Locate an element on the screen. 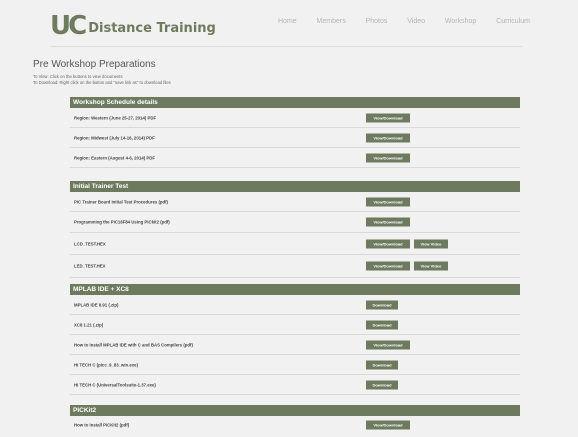 This screenshot has width=578, height=437. site-logo: UC Distance Training is located at coordinates (133, 26).